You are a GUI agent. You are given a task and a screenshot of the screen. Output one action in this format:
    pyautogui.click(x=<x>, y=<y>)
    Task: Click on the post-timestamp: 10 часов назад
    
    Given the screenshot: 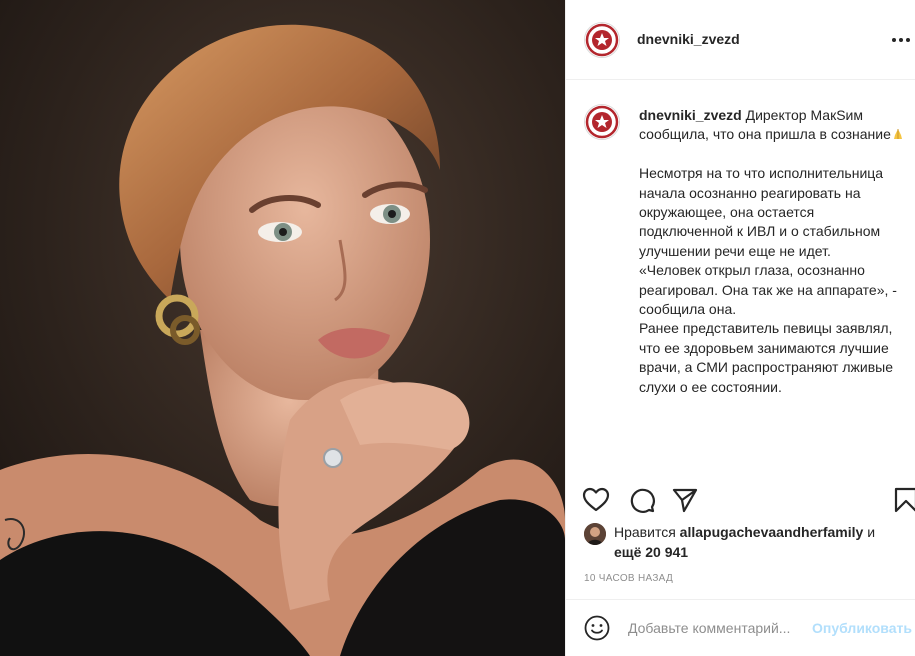 What is the action you would take?
    pyautogui.click(x=628, y=578)
    